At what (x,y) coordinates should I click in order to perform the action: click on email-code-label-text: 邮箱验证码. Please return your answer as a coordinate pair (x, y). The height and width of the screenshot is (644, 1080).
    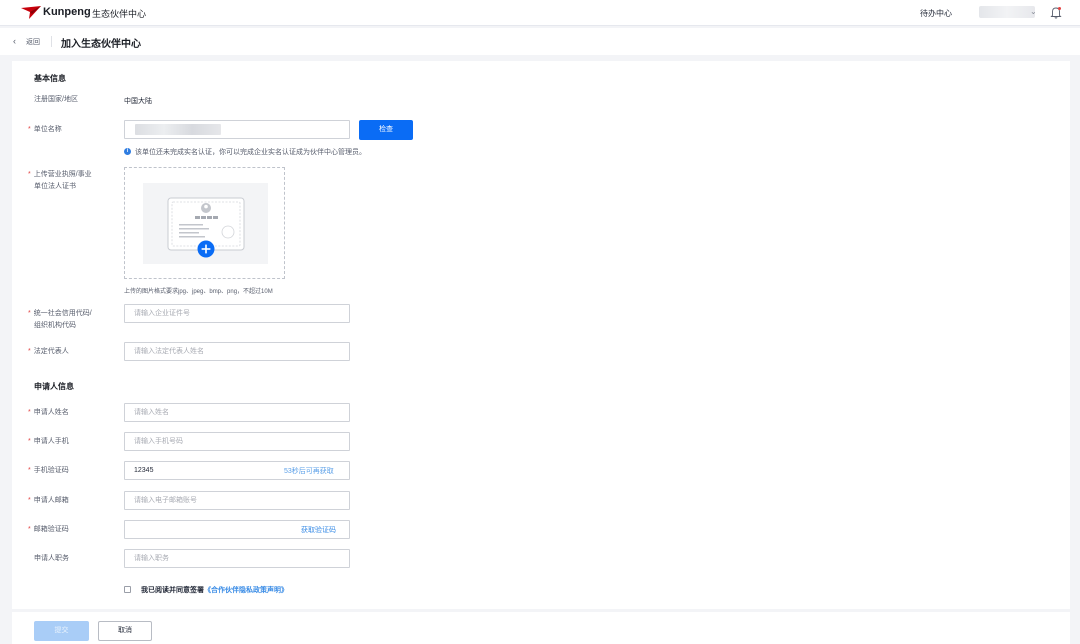
    Looking at the image, I should click on (51, 529).